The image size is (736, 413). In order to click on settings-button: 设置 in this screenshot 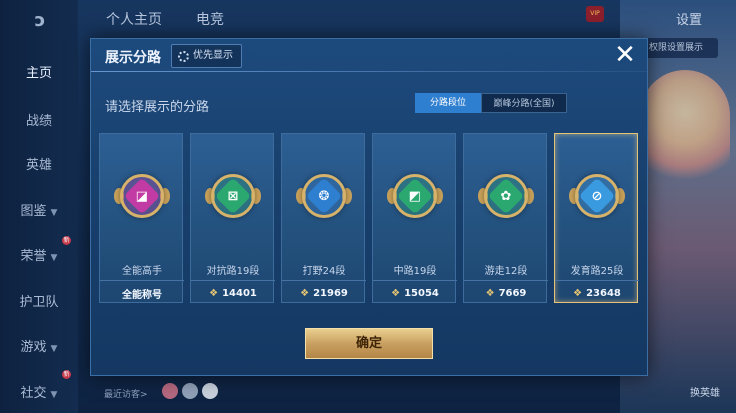, I will do `click(689, 18)`.